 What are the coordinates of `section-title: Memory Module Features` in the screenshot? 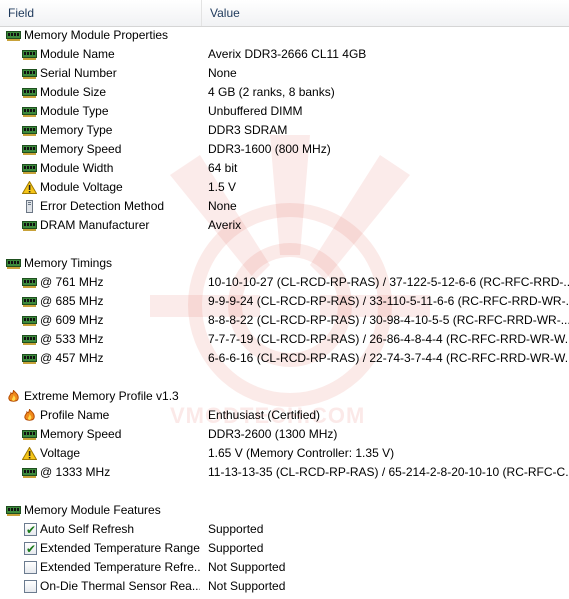 It's located at (92, 510).